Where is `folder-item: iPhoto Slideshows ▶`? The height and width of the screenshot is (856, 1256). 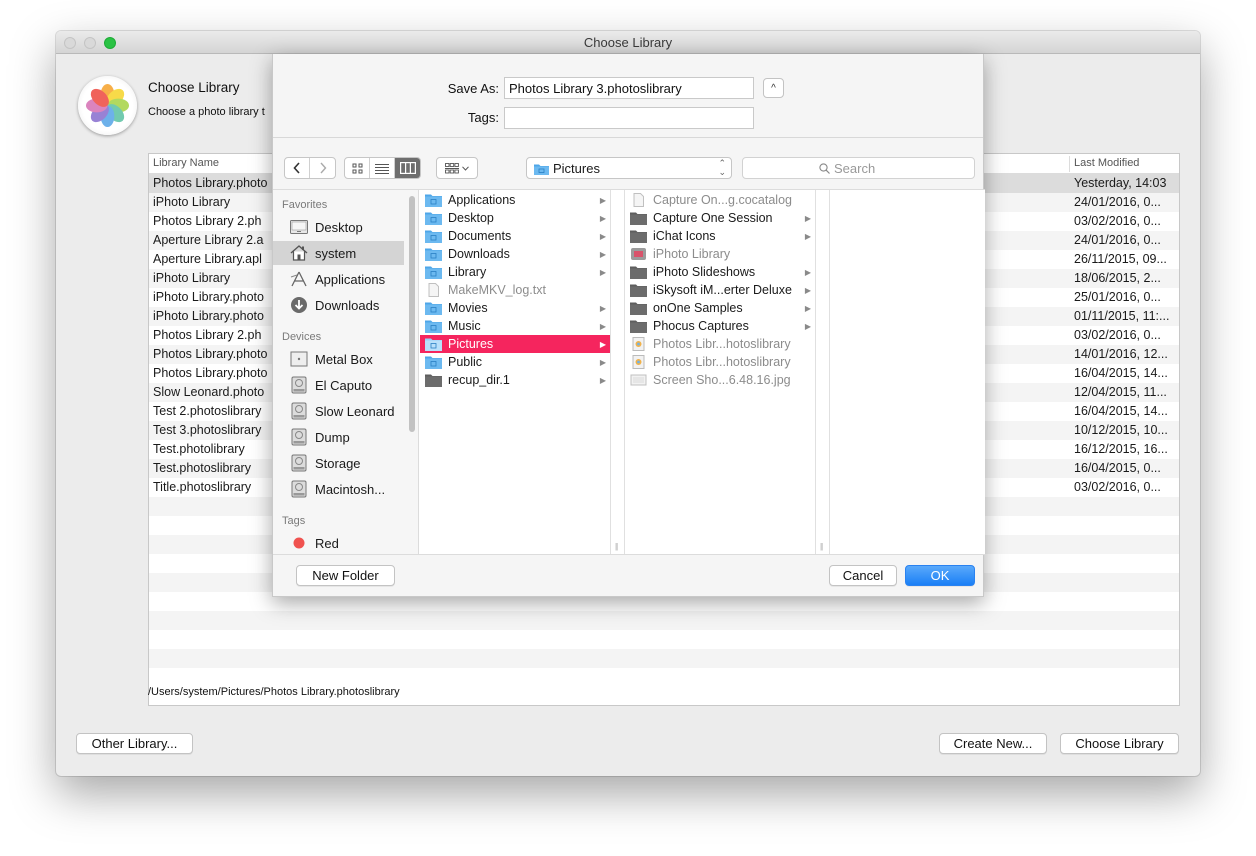
folder-item: iPhoto Slideshows ▶ is located at coordinates (720, 272).